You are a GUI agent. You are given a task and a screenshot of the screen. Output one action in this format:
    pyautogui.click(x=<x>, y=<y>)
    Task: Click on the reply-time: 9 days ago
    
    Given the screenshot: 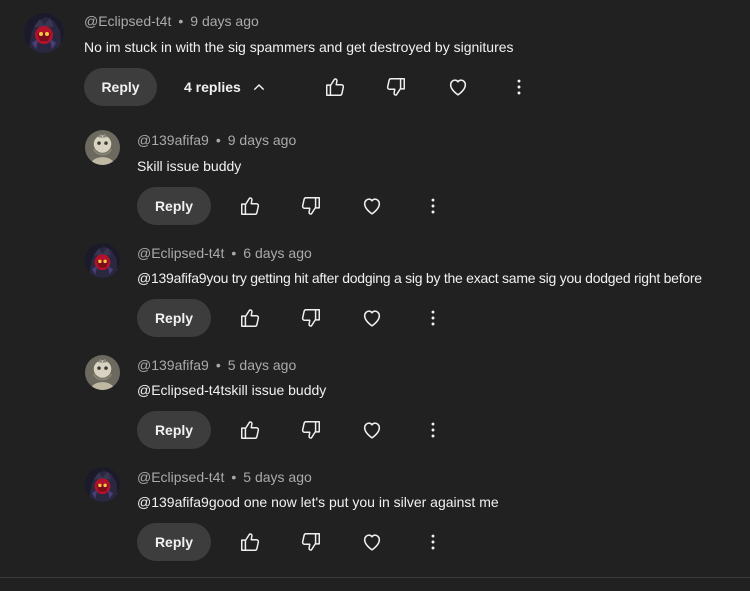 What is the action you would take?
    pyautogui.click(x=262, y=140)
    